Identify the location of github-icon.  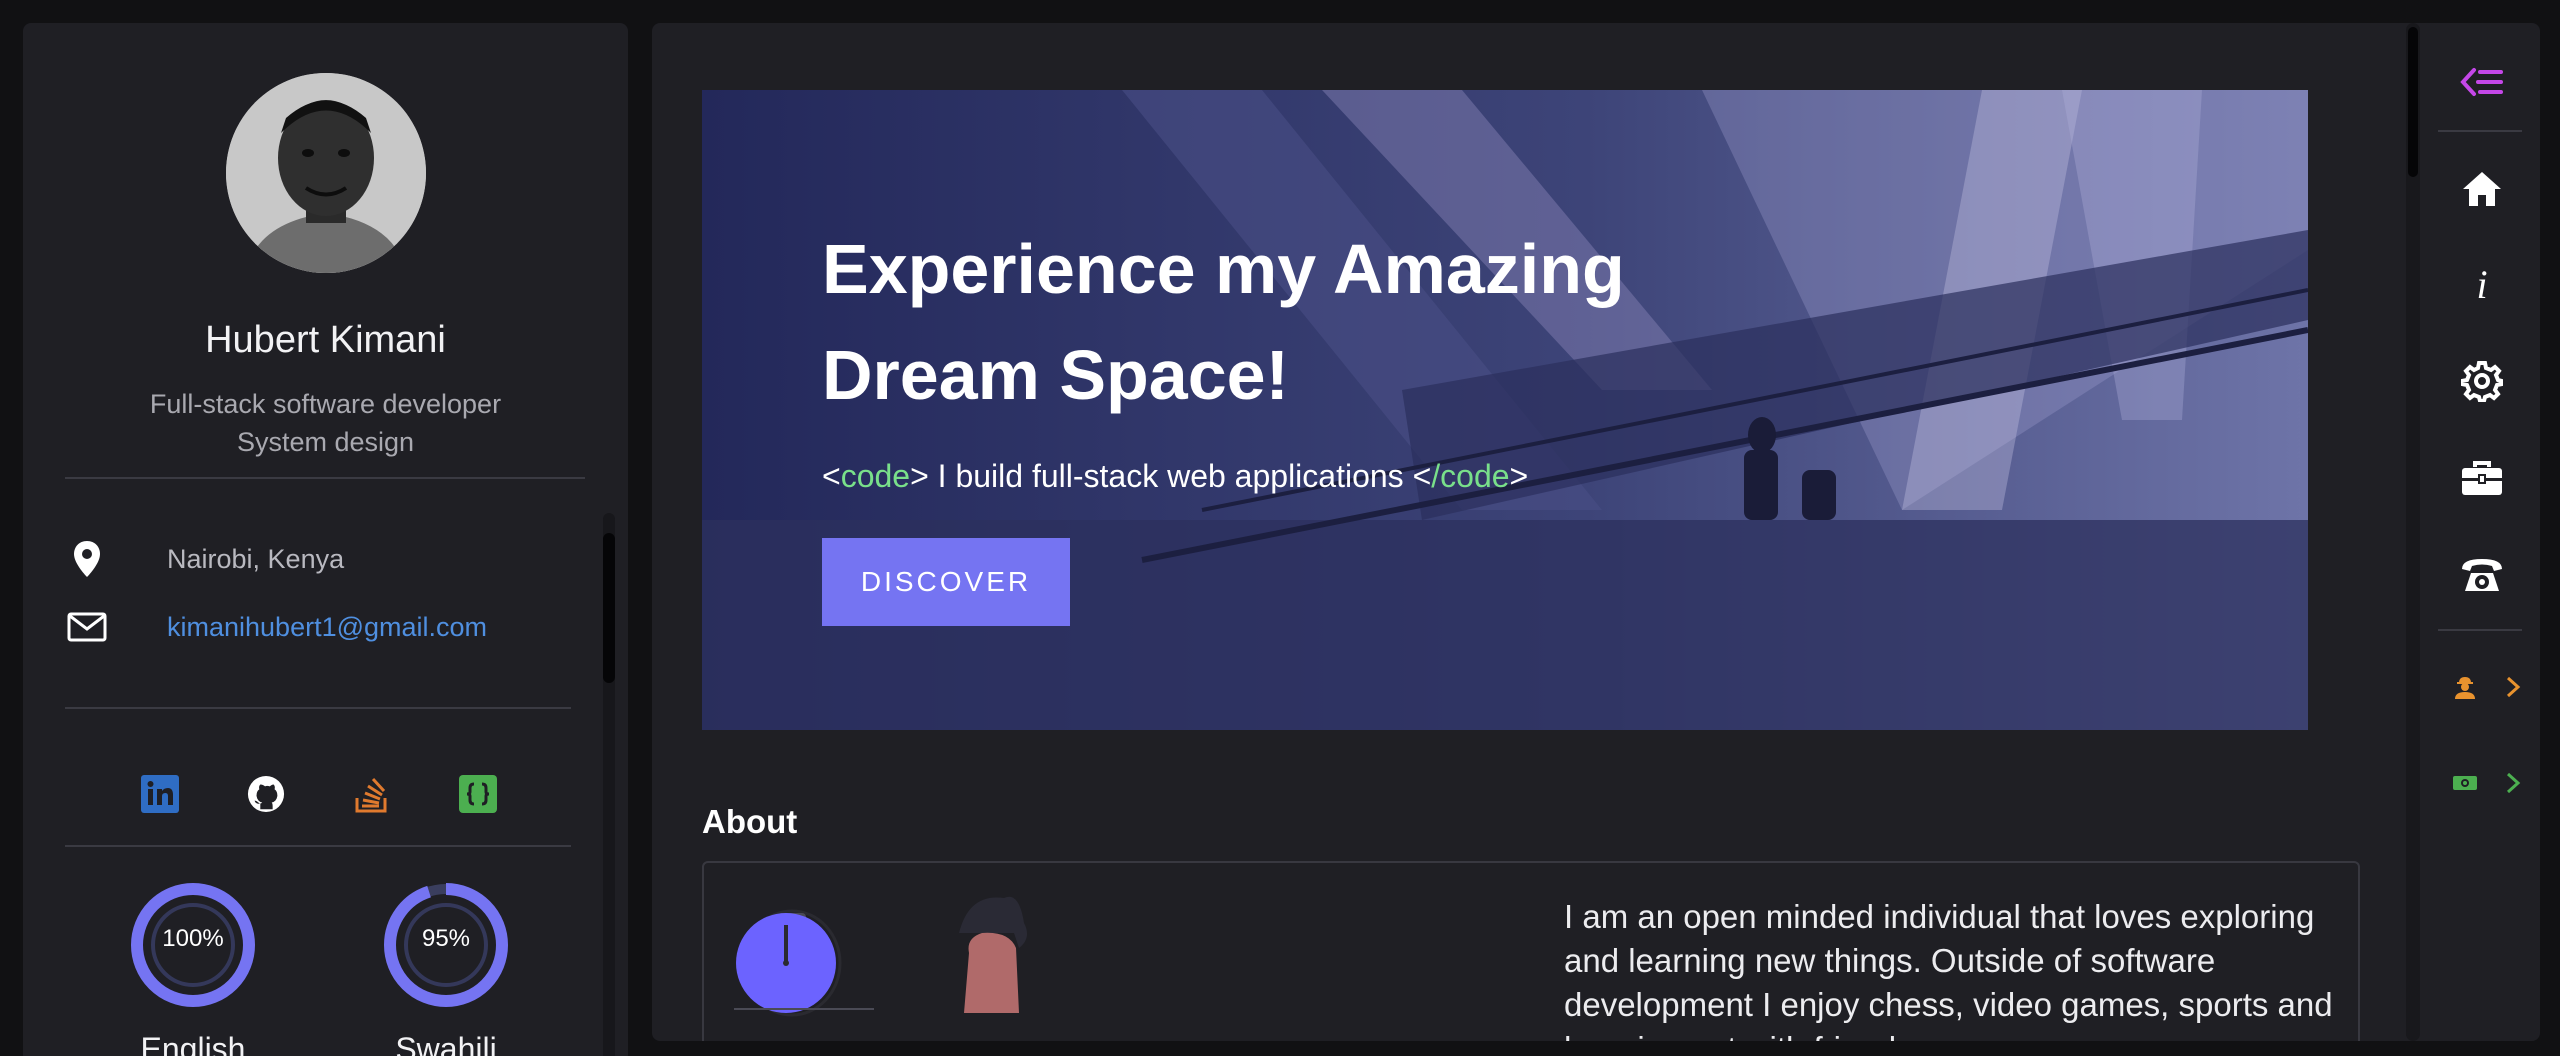
(266, 794).